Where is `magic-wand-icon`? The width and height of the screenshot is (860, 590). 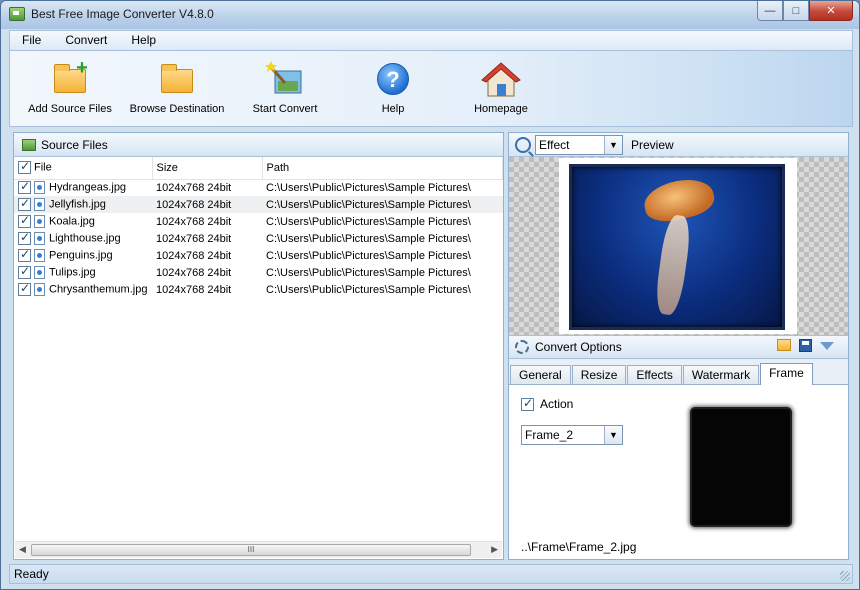
magic-wand-icon is located at coordinates (285, 80).